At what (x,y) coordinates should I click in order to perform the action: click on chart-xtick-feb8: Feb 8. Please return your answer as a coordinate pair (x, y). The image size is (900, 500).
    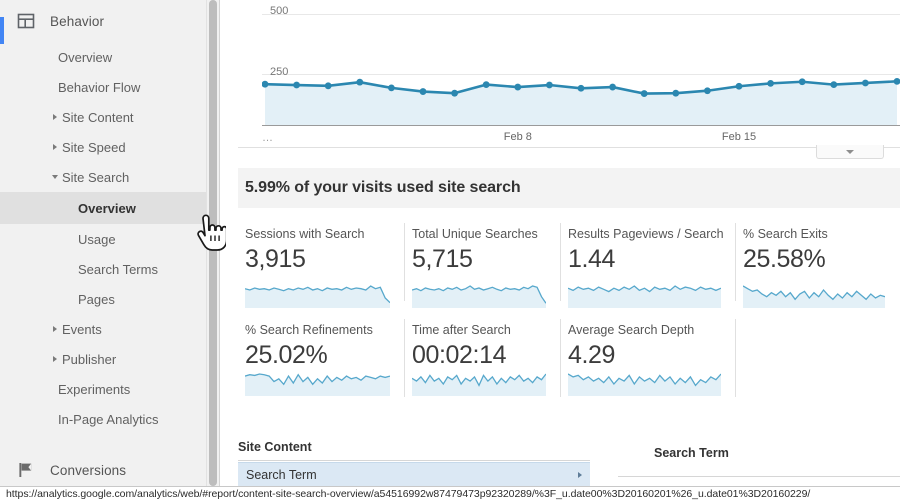
    Looking at the image, I should click on (517, 137).